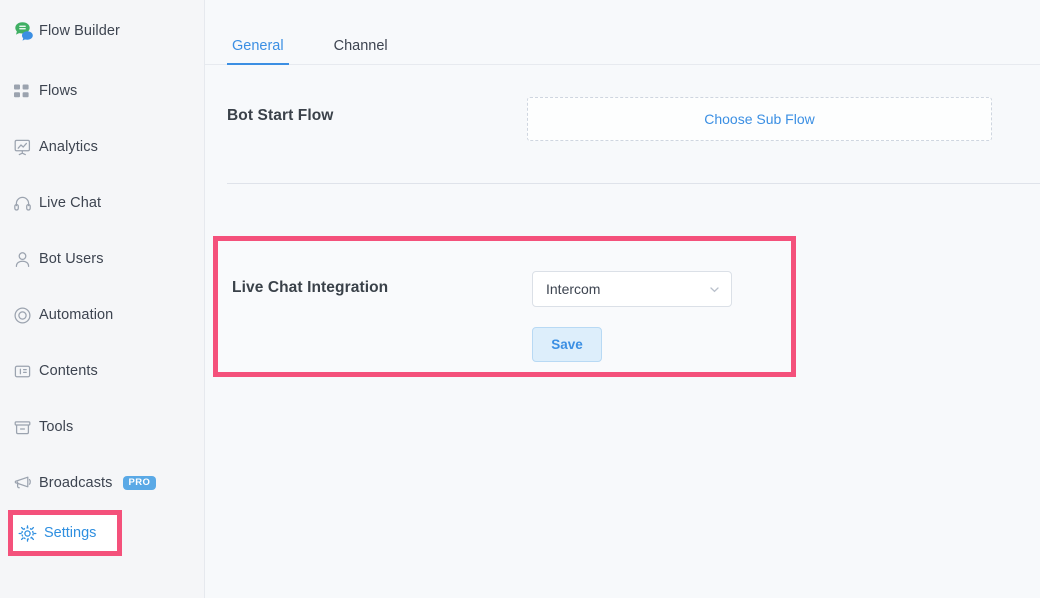 This screenshot has width=1040, height=598. What do you see at coordinates (68, 371) in the screenshot?
I see `sidebar-item-label: Contents` at bounding box center [68, 371].